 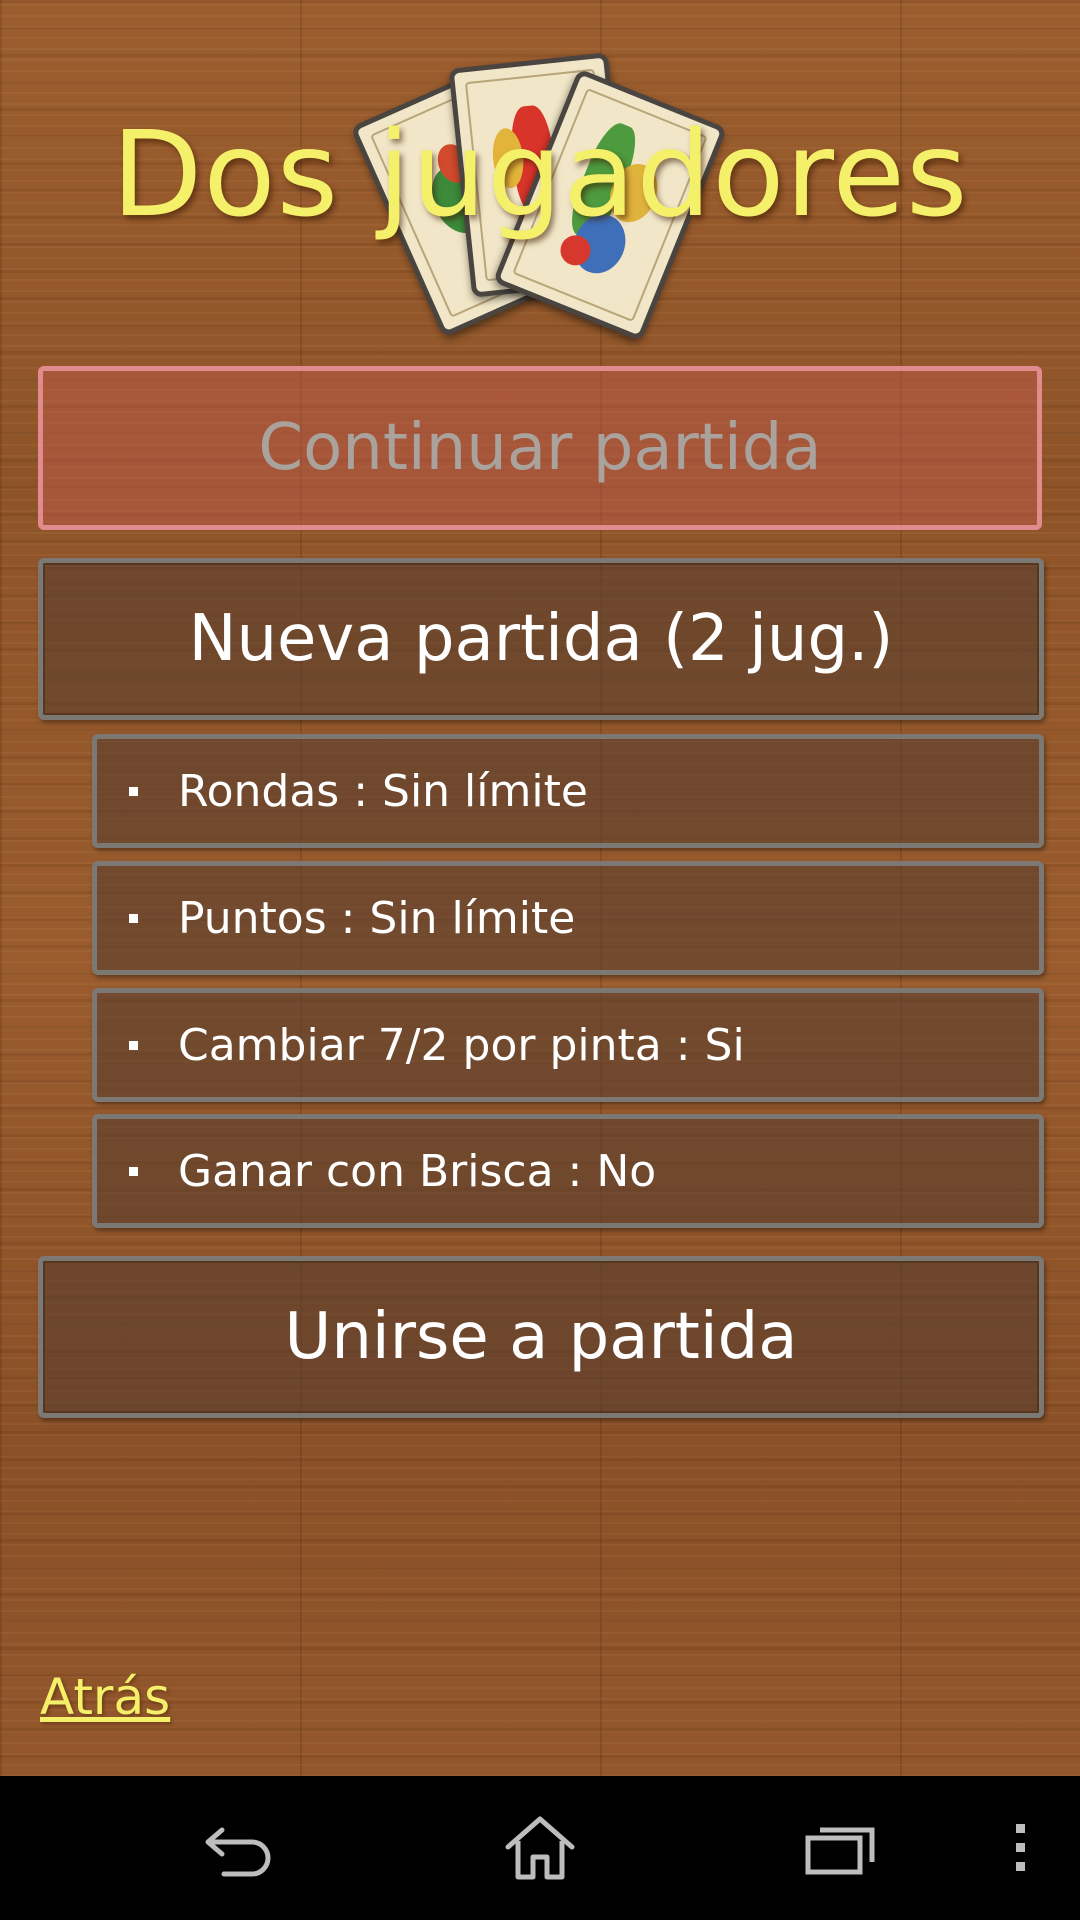 I want to click on option-swap-seven: Cambiar 7/2 por pinta : Si, so click(x=568, y=1045).